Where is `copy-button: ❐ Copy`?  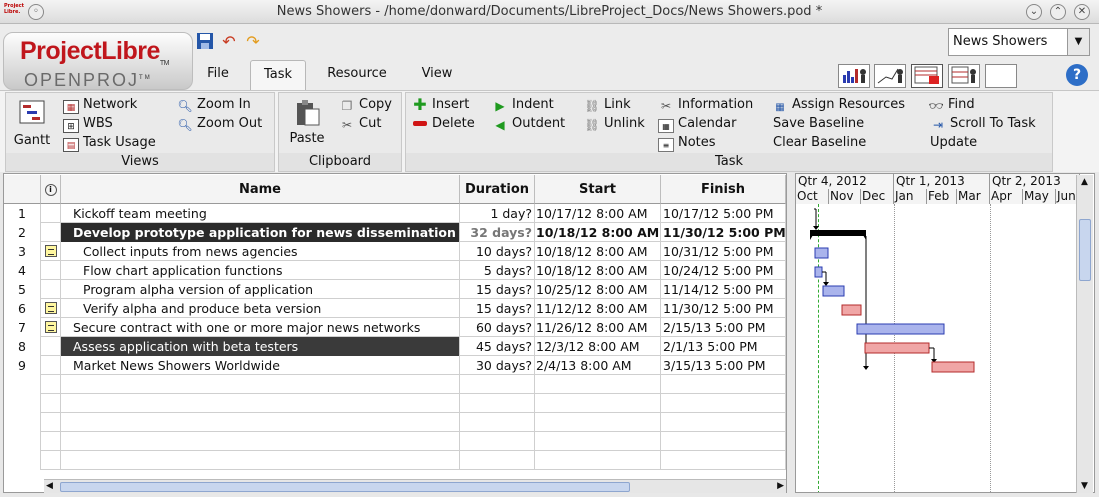
copy-button: ❐ Copy is located at coordinates (365, 104).